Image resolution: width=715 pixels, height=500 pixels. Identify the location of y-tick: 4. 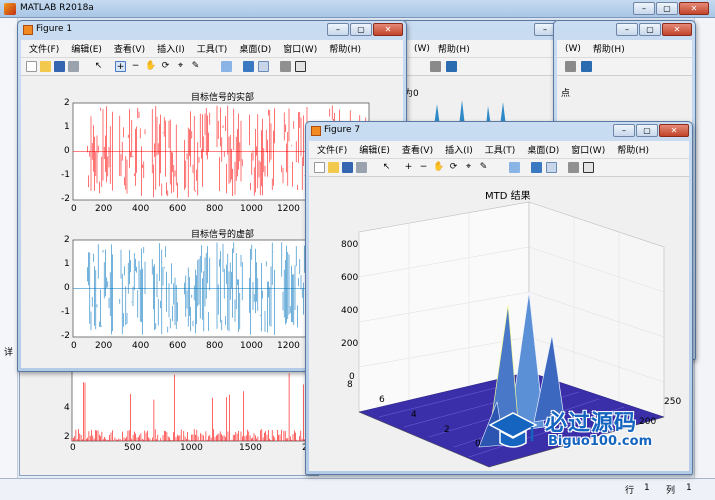
(414, 415).